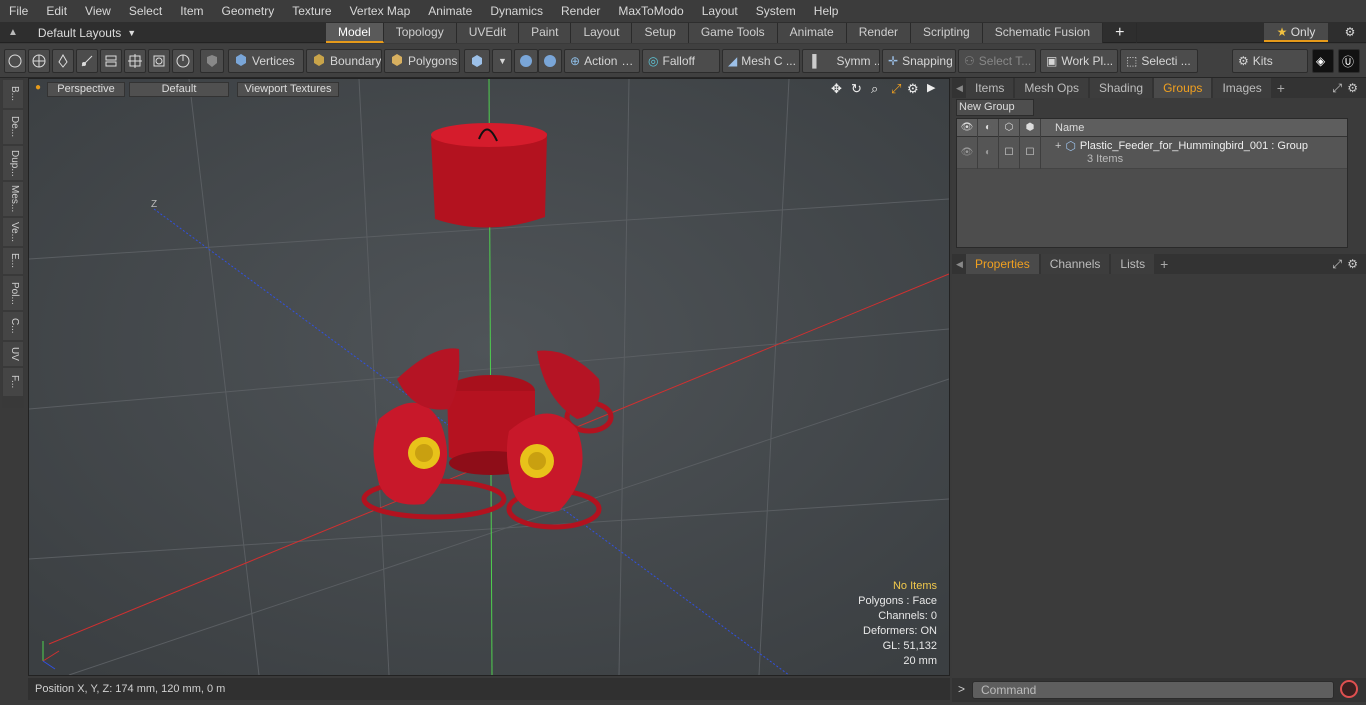  What do you see at coordinates (1121, 88) in the screenshot?
I see `tab-shading: Shading` at bounding box center [1121, 88].